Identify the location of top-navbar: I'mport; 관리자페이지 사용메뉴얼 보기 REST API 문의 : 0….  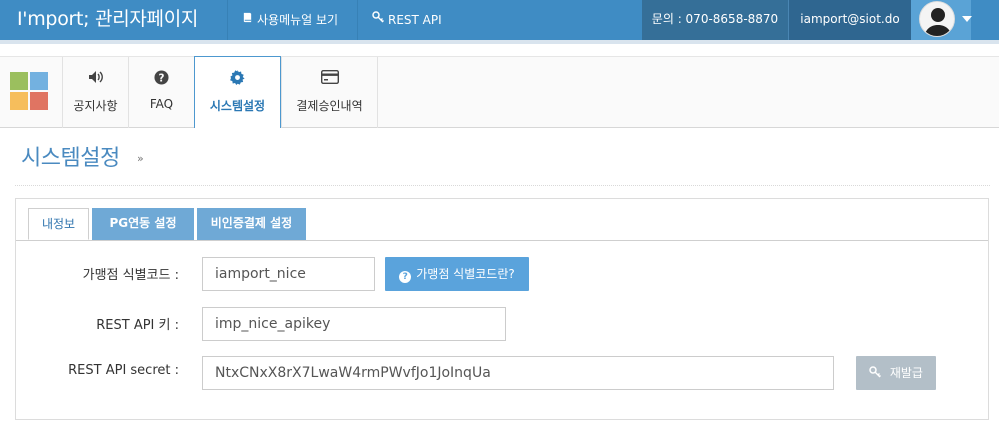
(499, 20).